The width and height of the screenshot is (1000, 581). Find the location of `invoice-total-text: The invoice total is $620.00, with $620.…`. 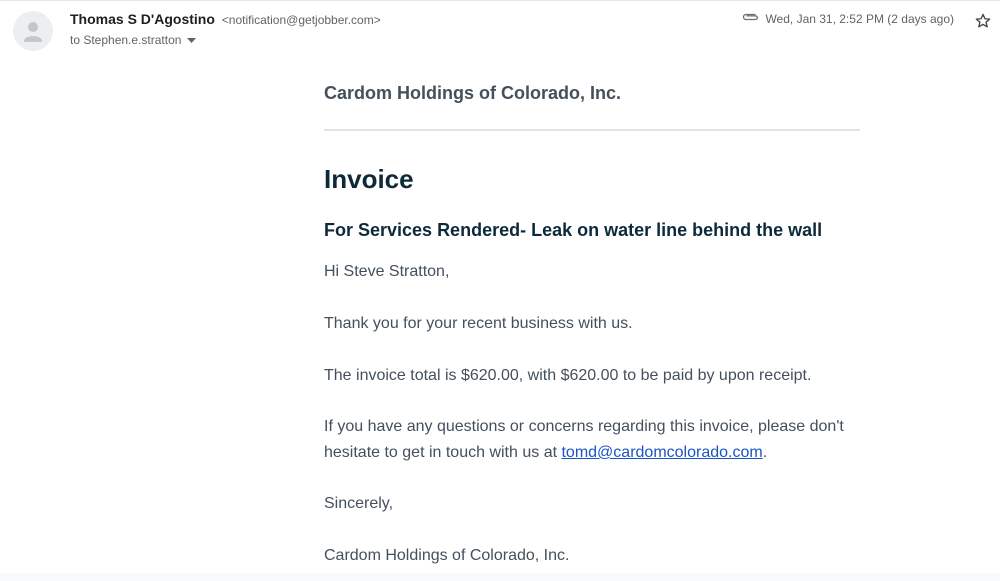

invoice-total-text: The invoice total is $620.00, with $620.… is located at coordinates (568, 375).